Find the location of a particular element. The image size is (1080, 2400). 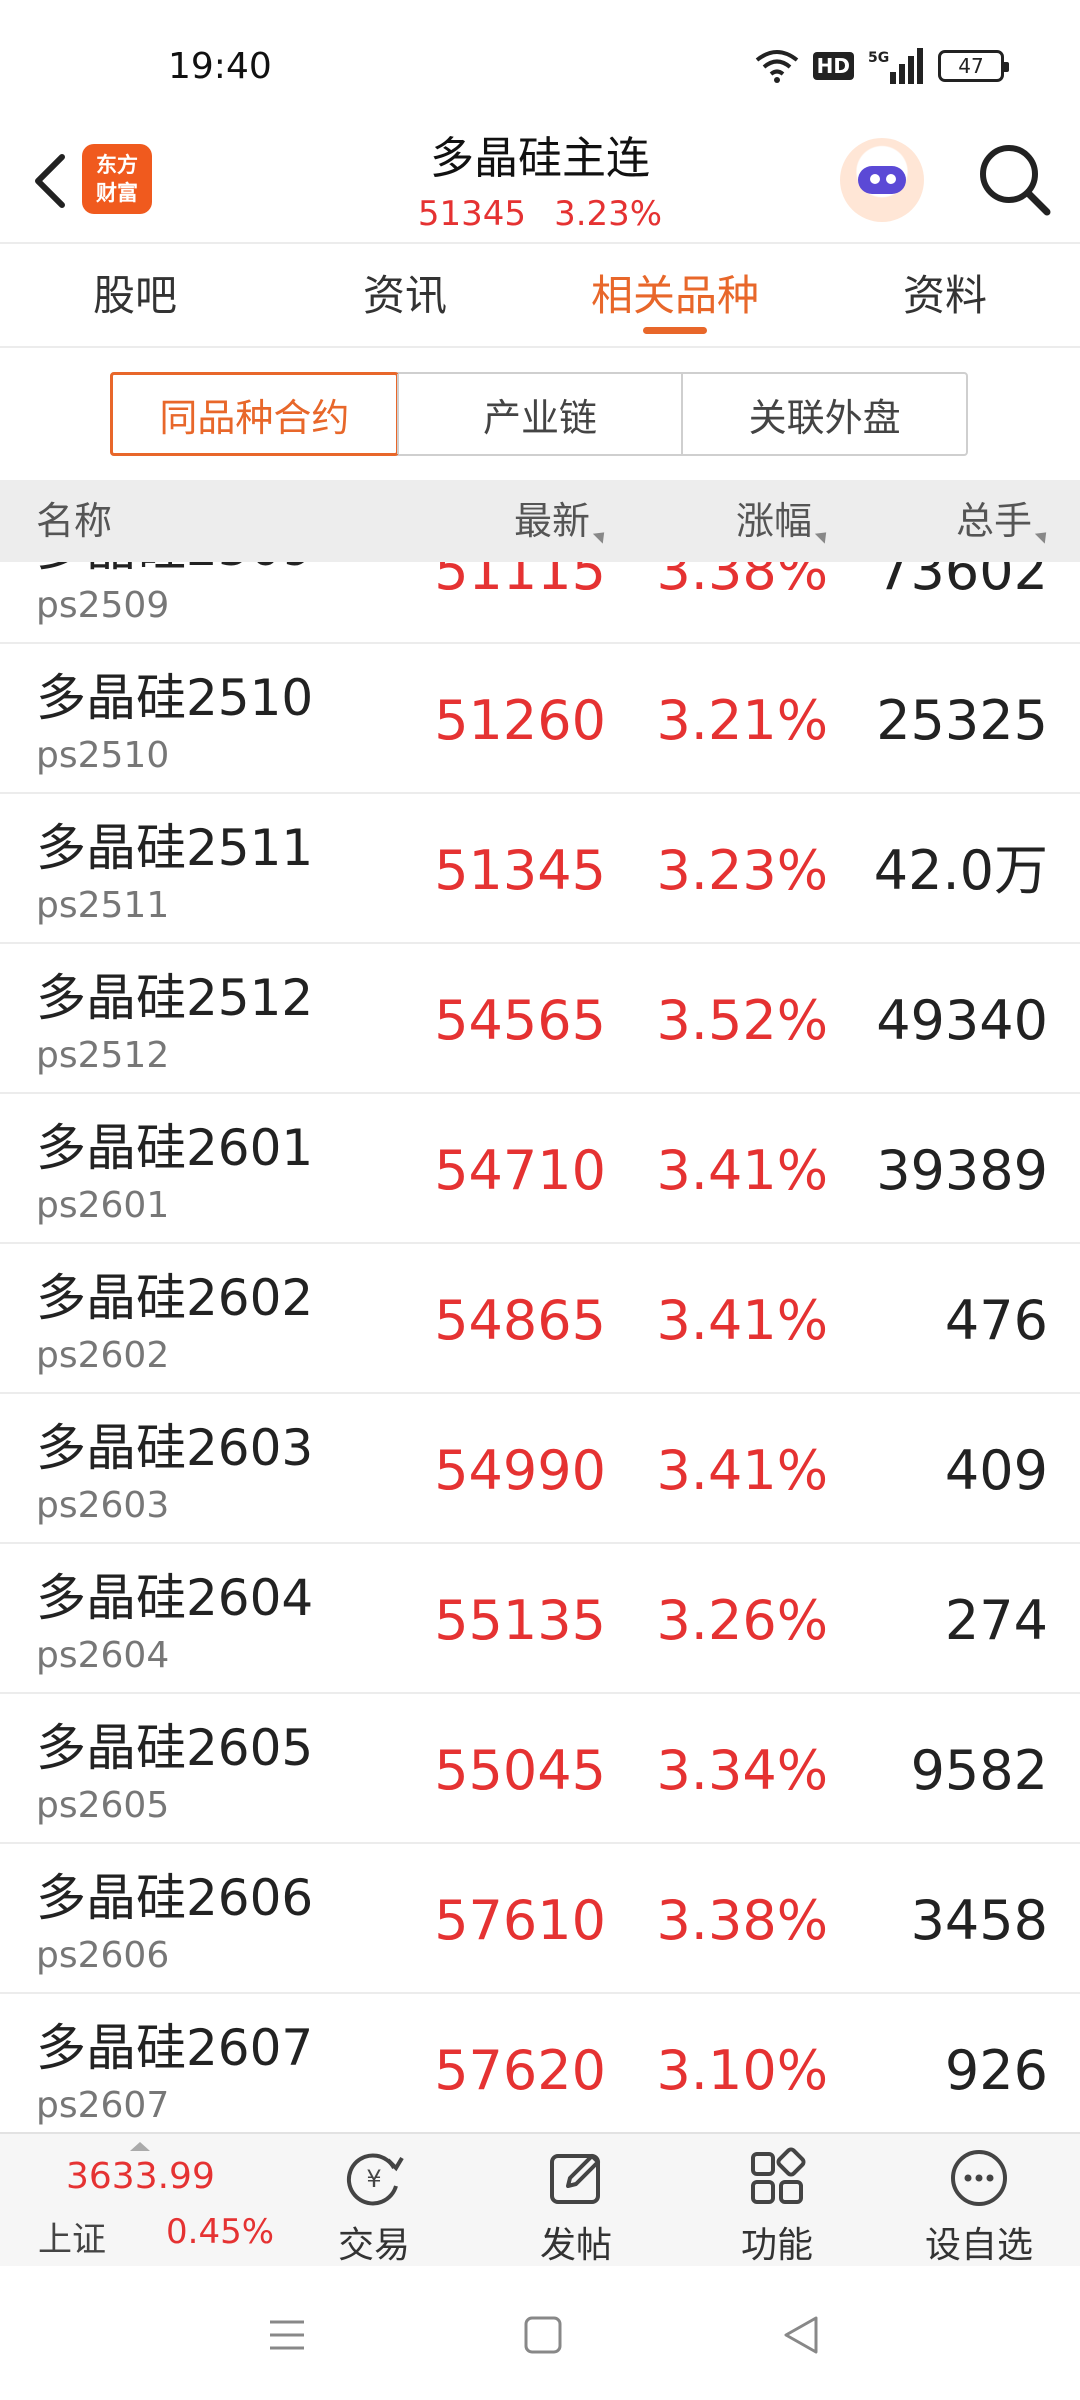

contract-name: 多晶硅2512 is located at coordinates (175, 998).